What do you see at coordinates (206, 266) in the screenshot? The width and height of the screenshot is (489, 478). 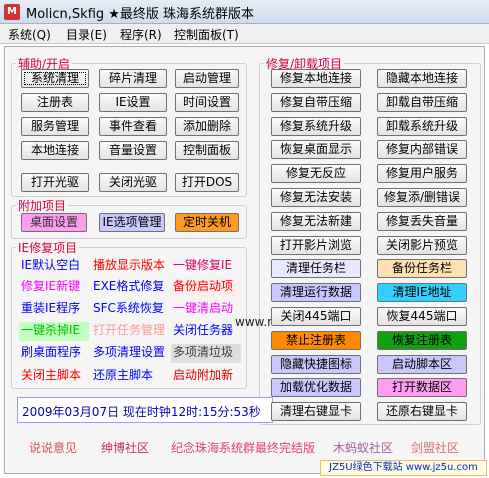 I see `ie-button-2: 一键修复IE` at bounding box center [206, 266].